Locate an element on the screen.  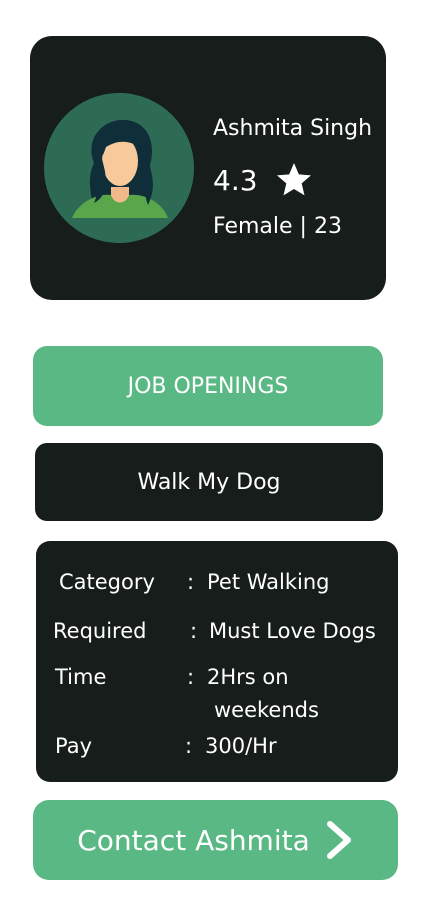
rating-row: 4.3 is located at coordinates (263, 180).